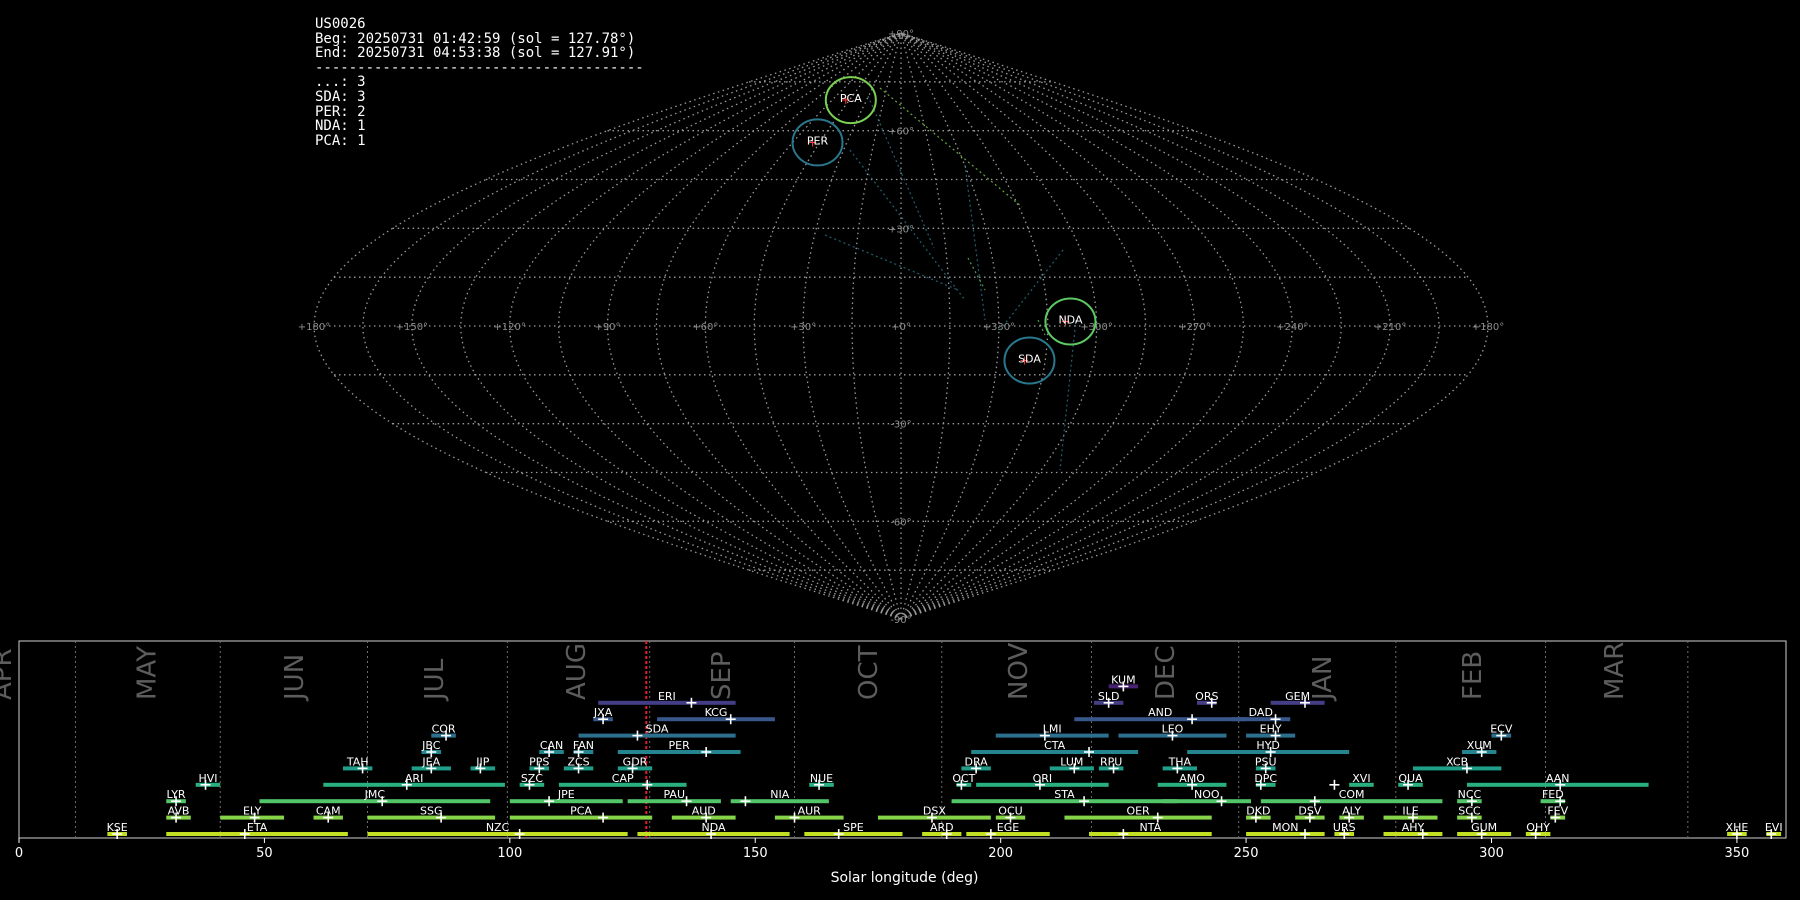 The image size is (1800, 900). I want to click on shower-label: LUM, so click(1071, 761).